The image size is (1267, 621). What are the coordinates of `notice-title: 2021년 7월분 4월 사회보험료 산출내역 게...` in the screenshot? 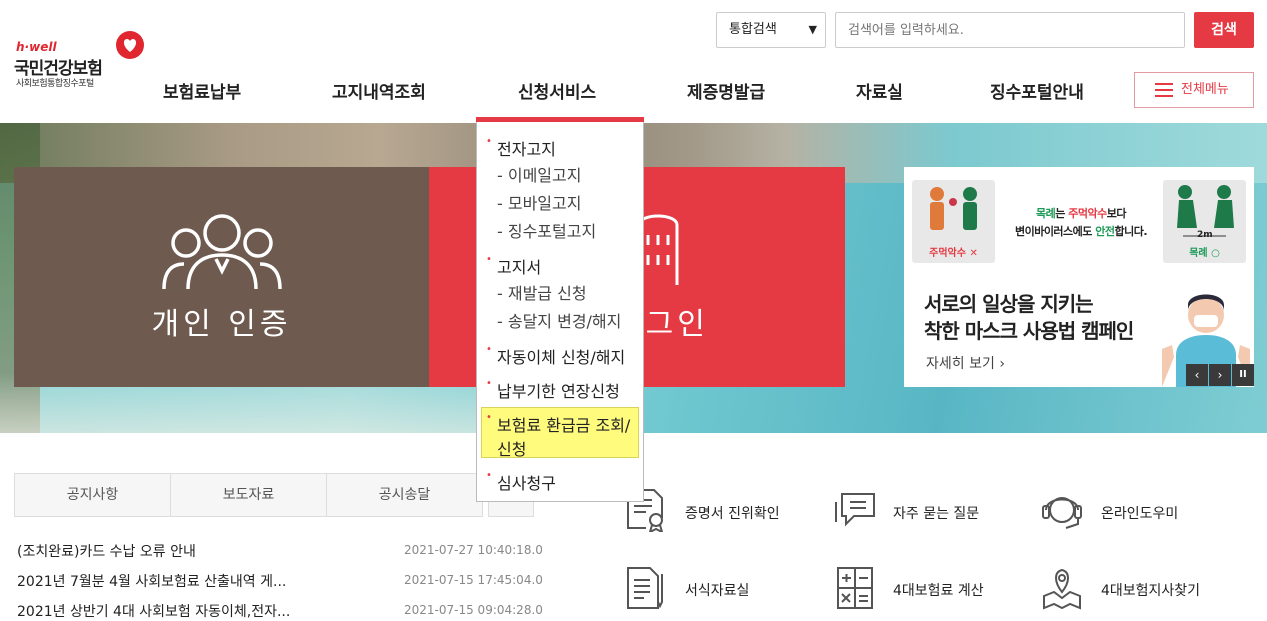 It's located at (151, 581).